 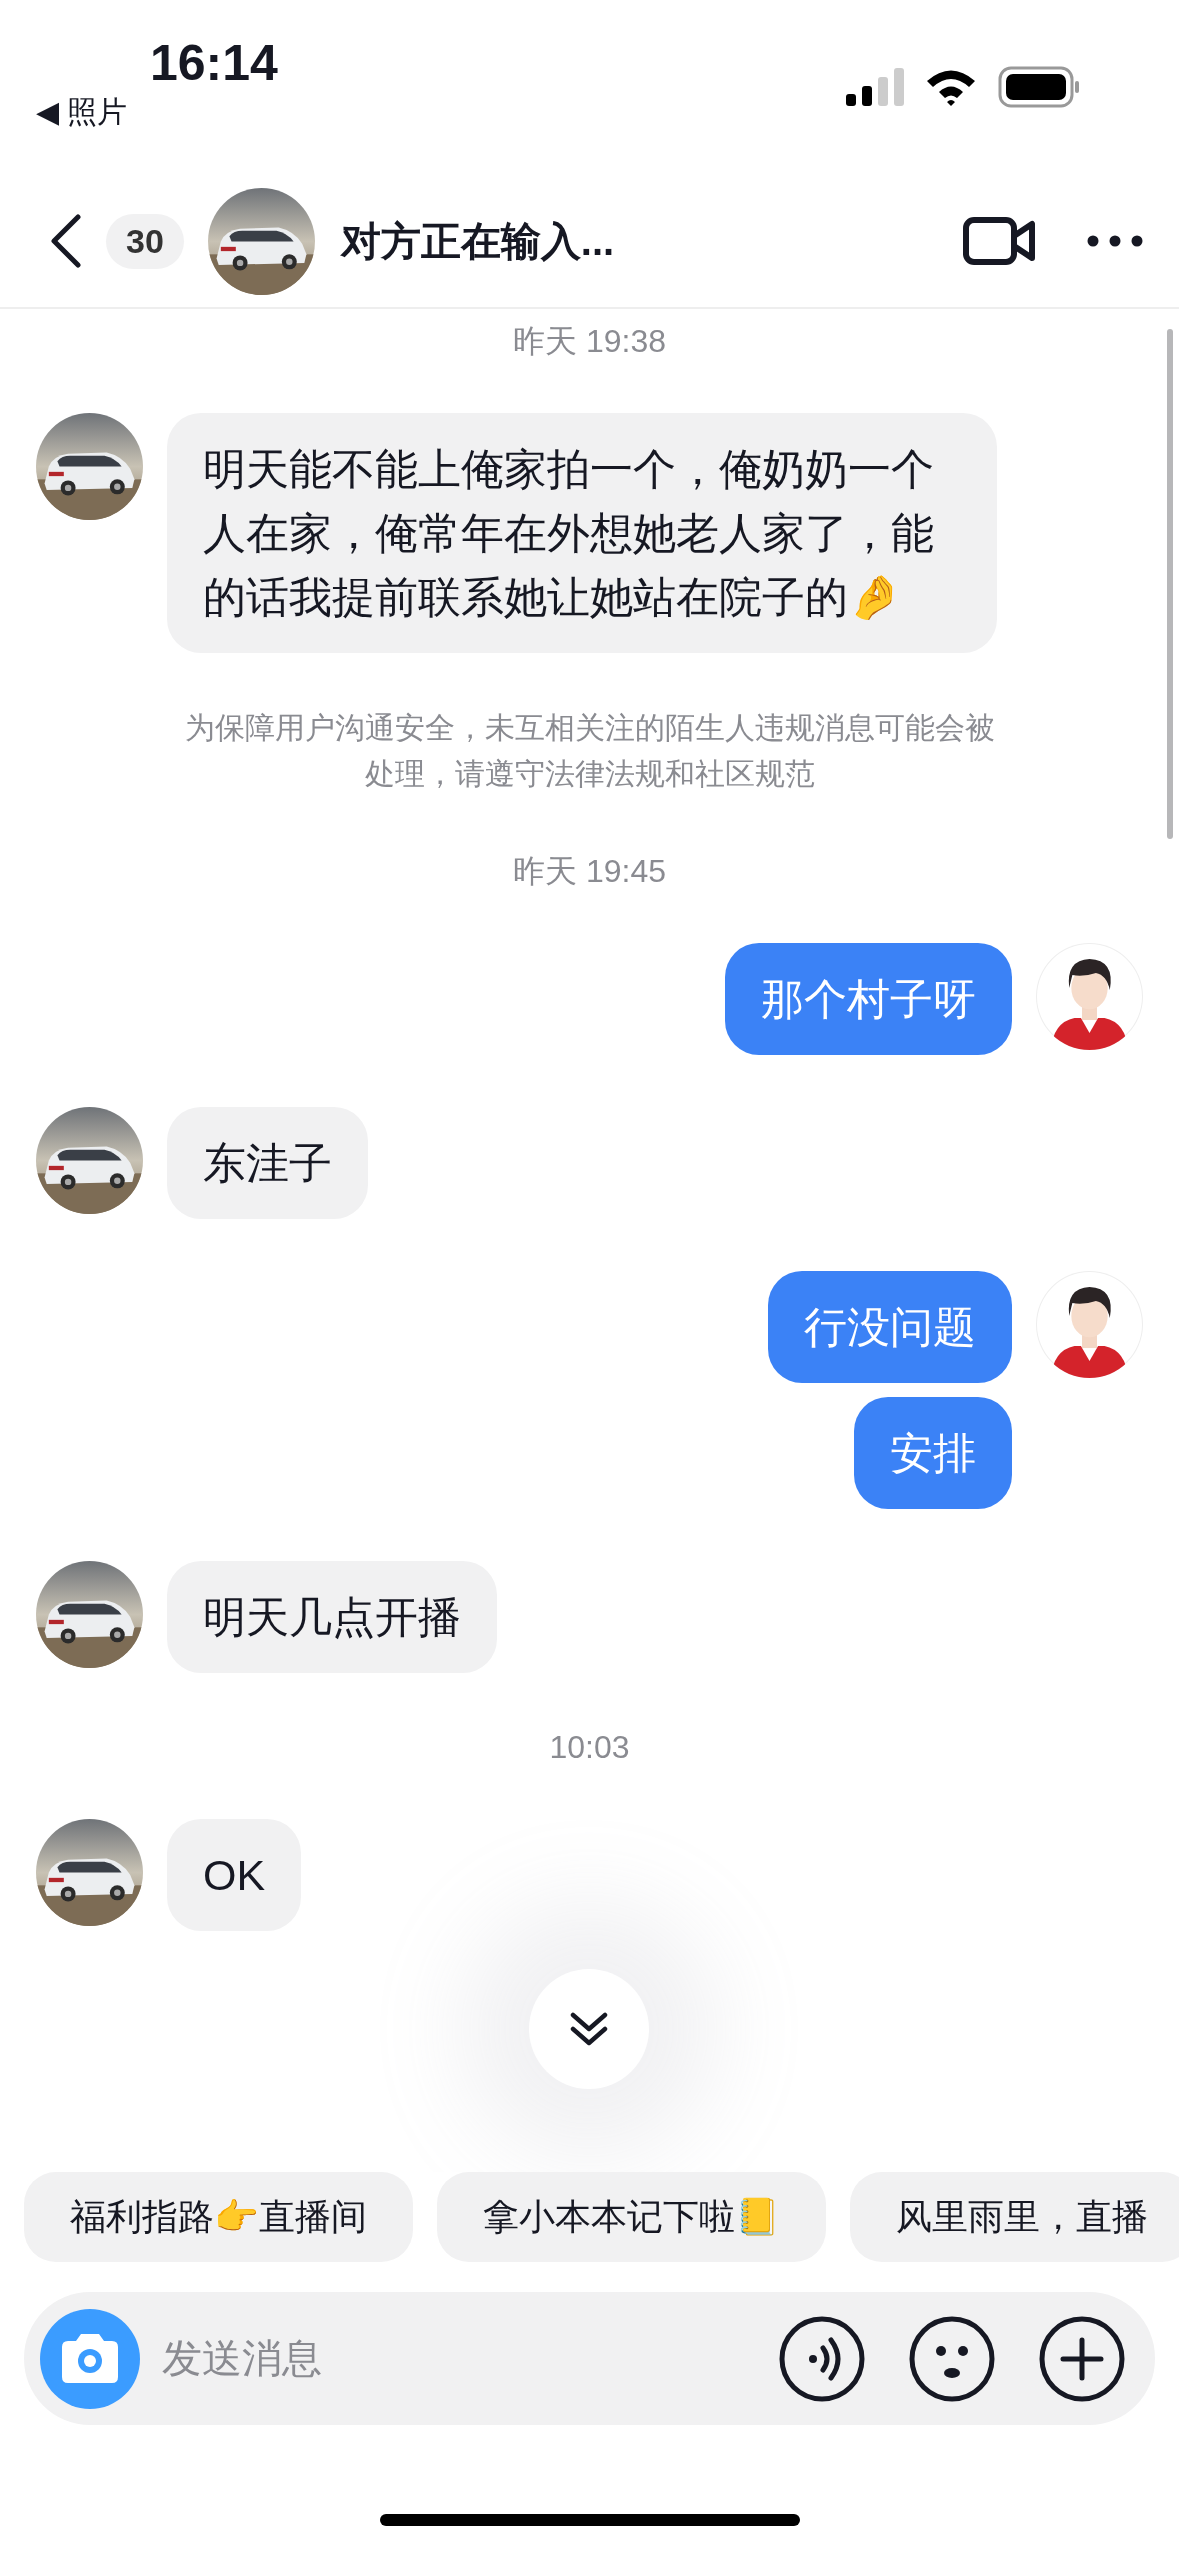 What do you see at coordinates (933, 1453) in the screenshot?
I see `message-bubble: 安排` at bounding box center [933, 1453].